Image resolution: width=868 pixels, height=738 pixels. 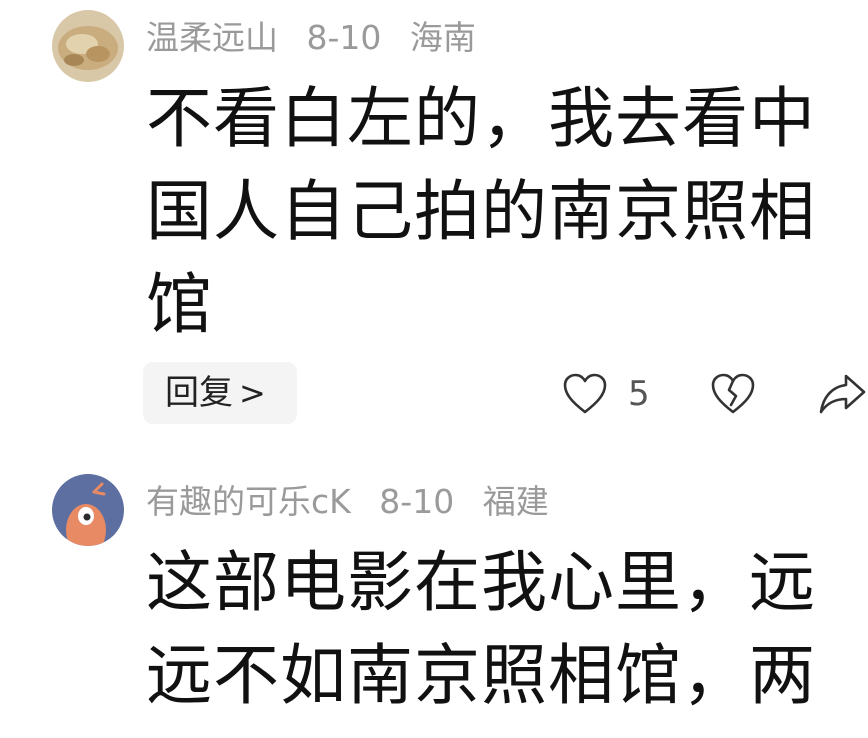 I want to click on comment-location: 福建, so click(x=515, y=501).